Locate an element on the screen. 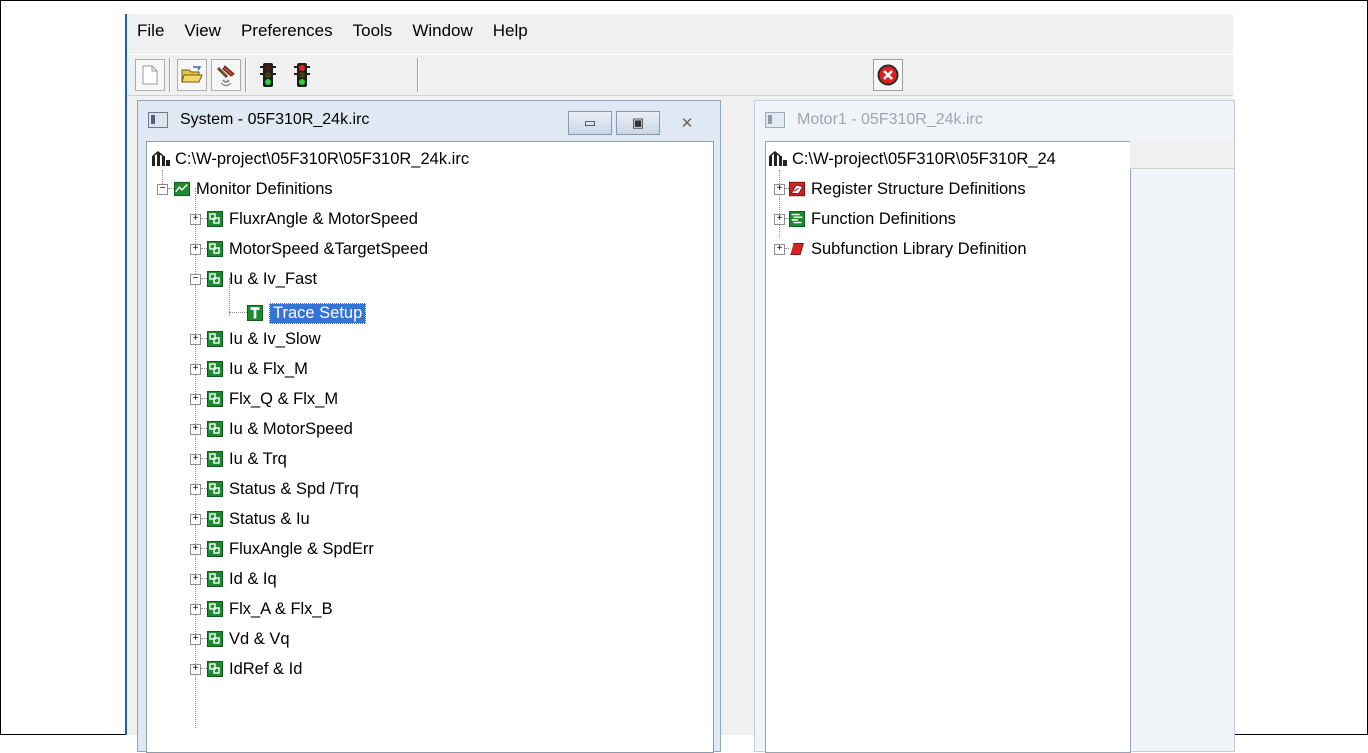  connect-button is located at coordinates (226, 75).